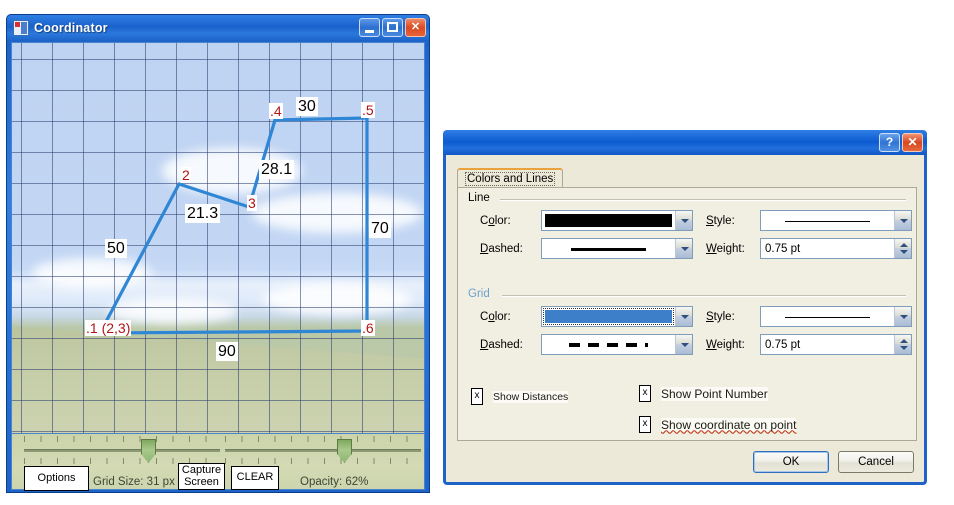 The image size is (954, 505). I want to click on line-weight-value: 0.75 pt, so click(827, 249).